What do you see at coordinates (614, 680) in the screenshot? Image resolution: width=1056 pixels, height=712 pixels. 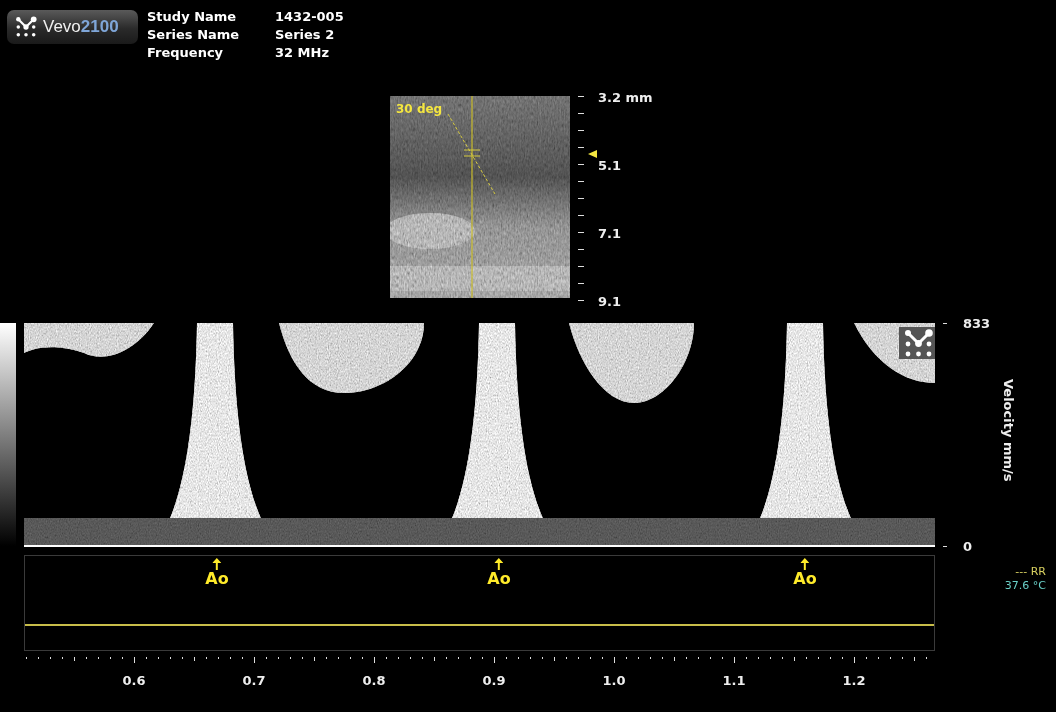 I see `time-label: 1.0` at bounding box center [614, 680].